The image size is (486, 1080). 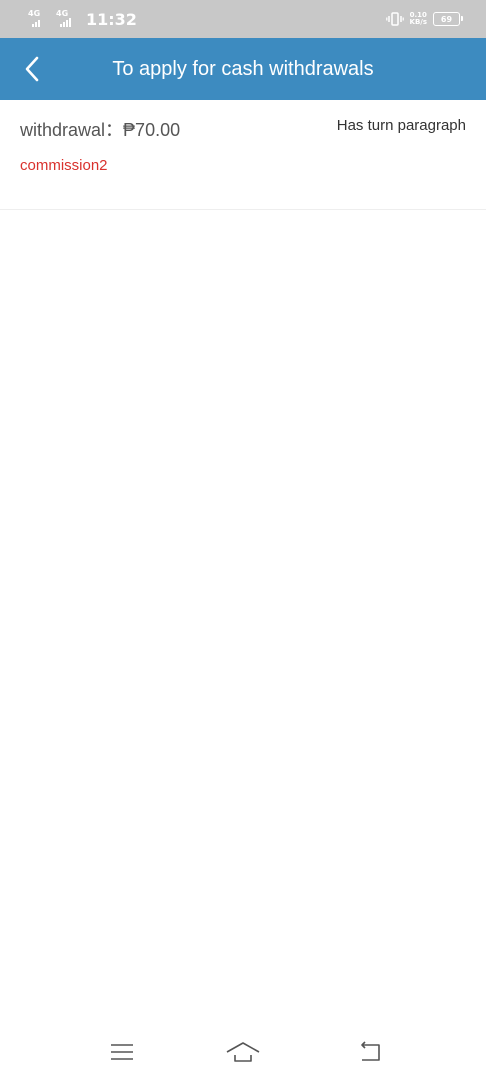 I want to click on back-icon, so click(x=370, y=1051).